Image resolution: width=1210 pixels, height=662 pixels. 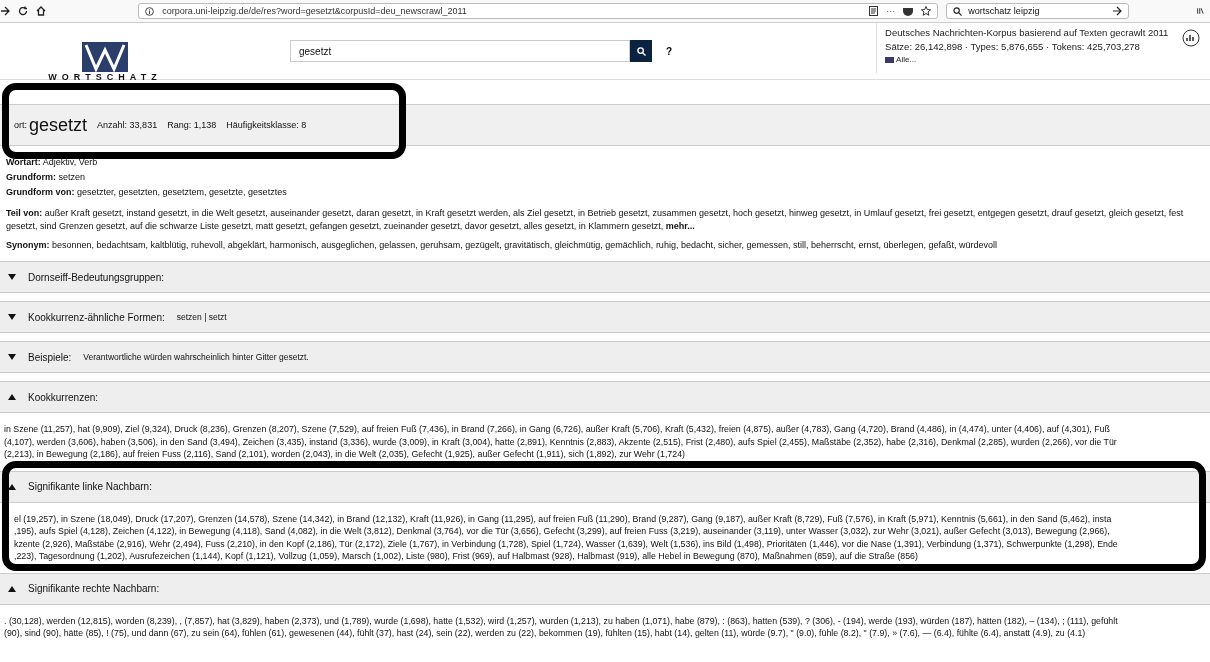 I want to click on star-icon, so click(x=926, y=11).